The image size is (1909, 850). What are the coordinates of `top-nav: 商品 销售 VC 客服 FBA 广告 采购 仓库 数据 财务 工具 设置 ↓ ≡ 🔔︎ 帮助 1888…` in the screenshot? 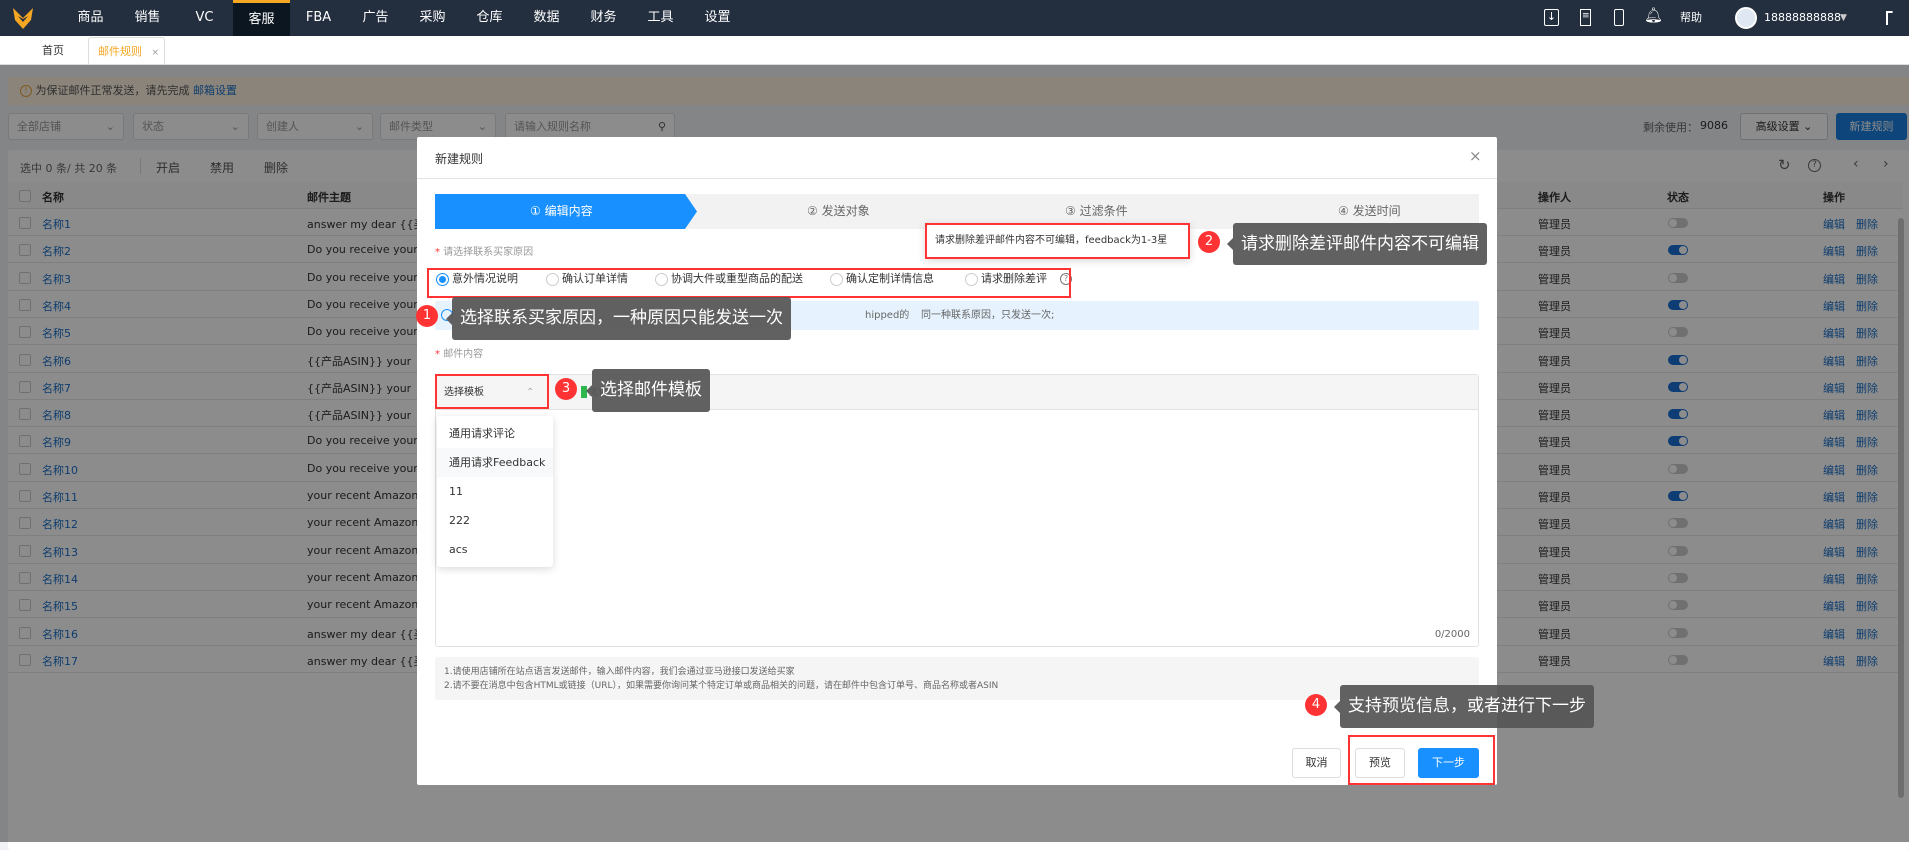 It's located at (954, 18).